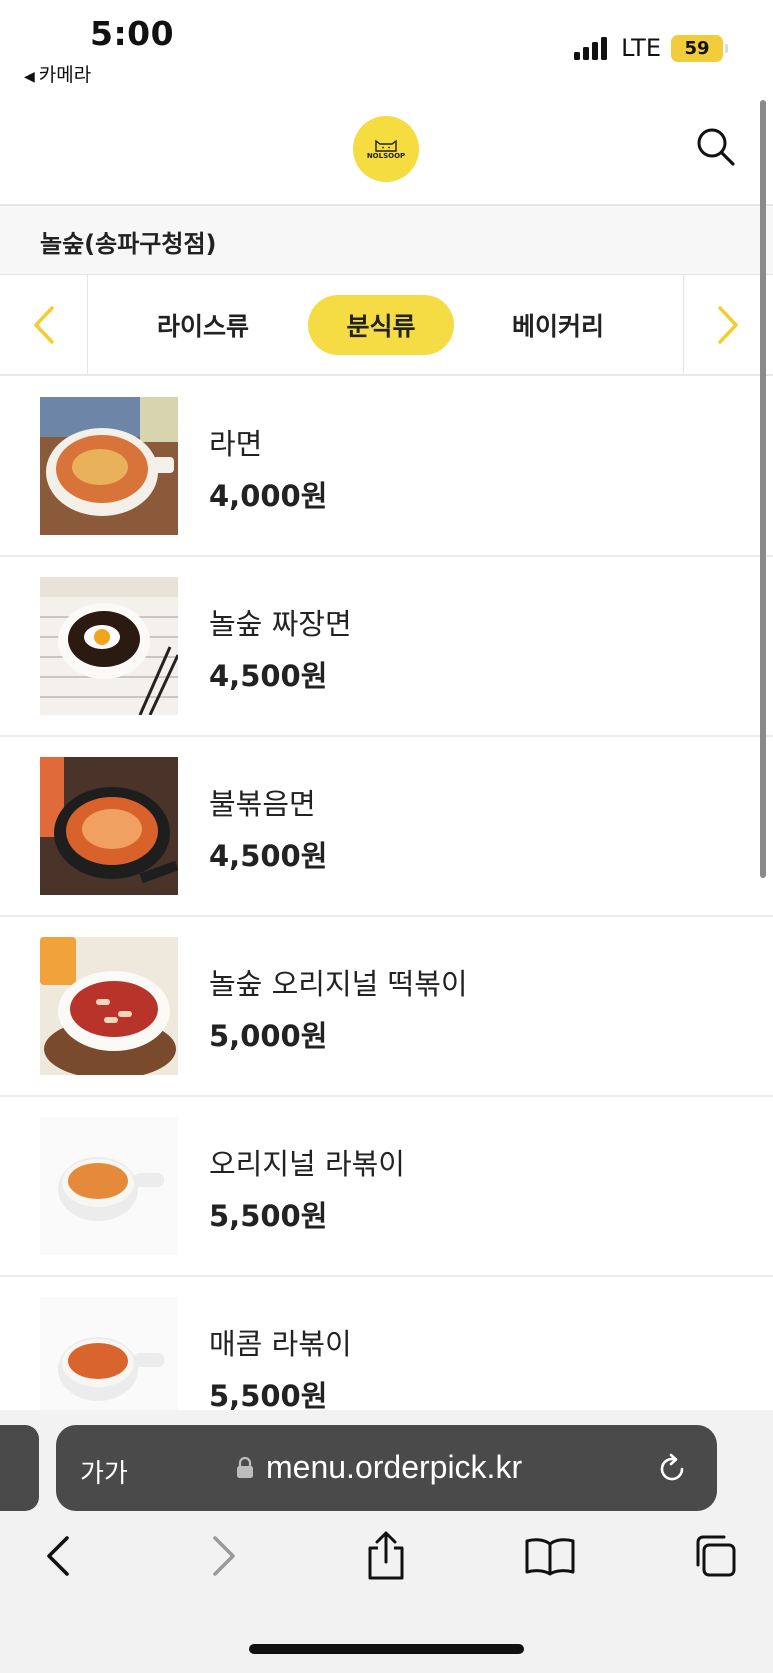 The image size is (773, 1673). What do you see at coordinates (236, 444) in the screenshot?
I see `item-name: 라면` at bounding box center [236, 444].